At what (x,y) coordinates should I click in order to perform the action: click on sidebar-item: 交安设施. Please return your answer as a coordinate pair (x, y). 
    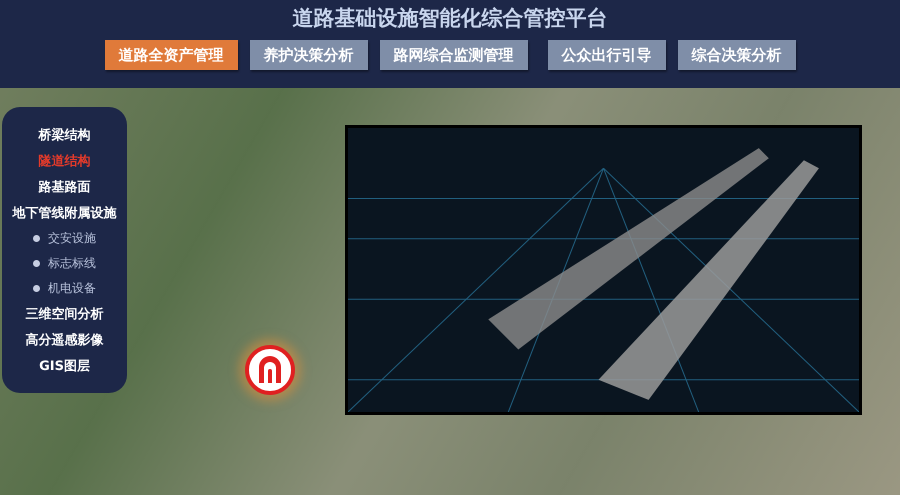
    Looking at the image, I should click on (72, 238).